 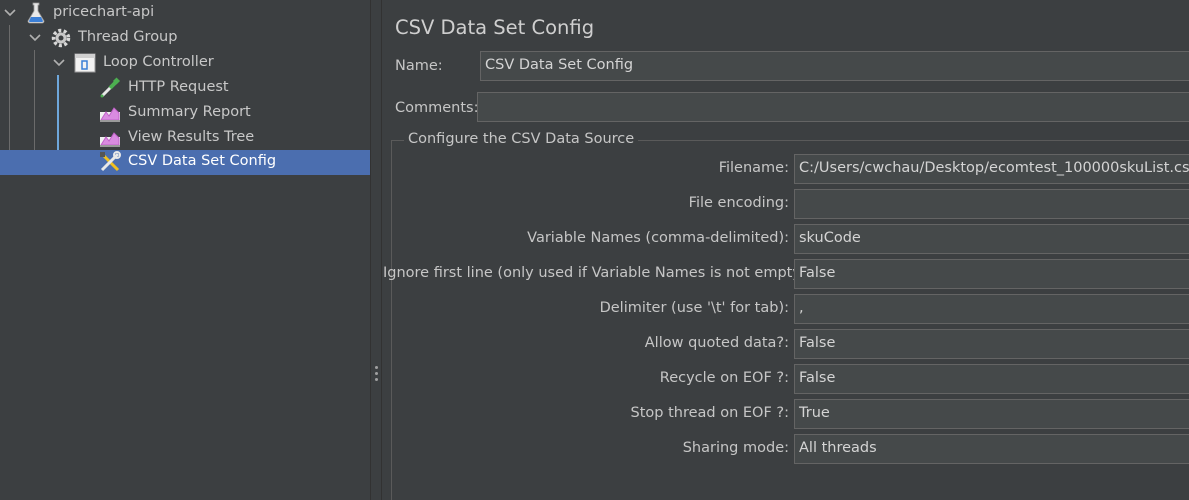 What do you see at coordinates (738, 203) in the screenshot?
I see `file-encoding-label: File encoding:` at bounding box center [738, 203].